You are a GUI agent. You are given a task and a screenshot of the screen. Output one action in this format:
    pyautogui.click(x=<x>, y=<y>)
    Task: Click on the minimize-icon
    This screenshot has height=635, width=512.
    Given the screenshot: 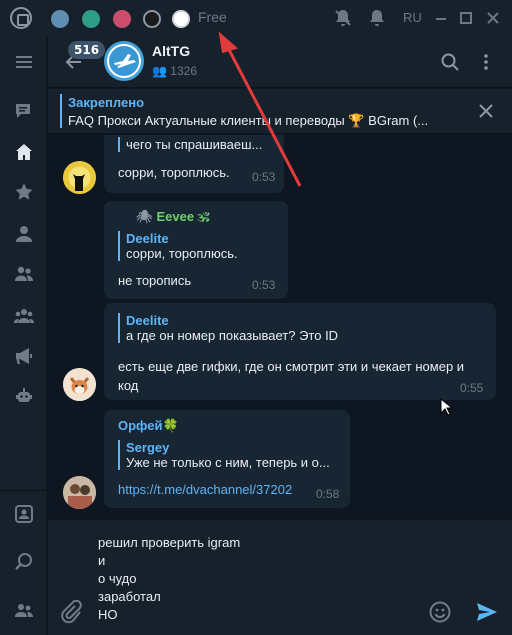 What is the action you would take?
    pyautogui.click(x=441, y=18)
    